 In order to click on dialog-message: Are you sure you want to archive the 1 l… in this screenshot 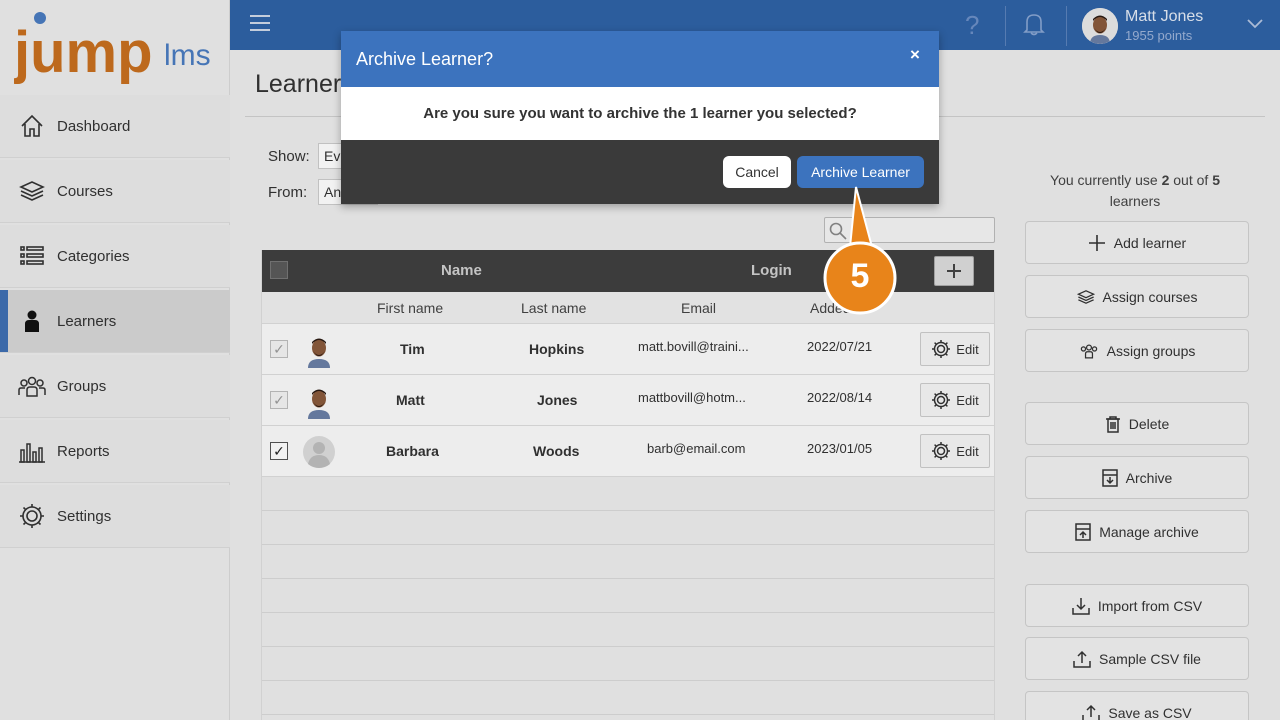, I will do `click(640, 113)`.